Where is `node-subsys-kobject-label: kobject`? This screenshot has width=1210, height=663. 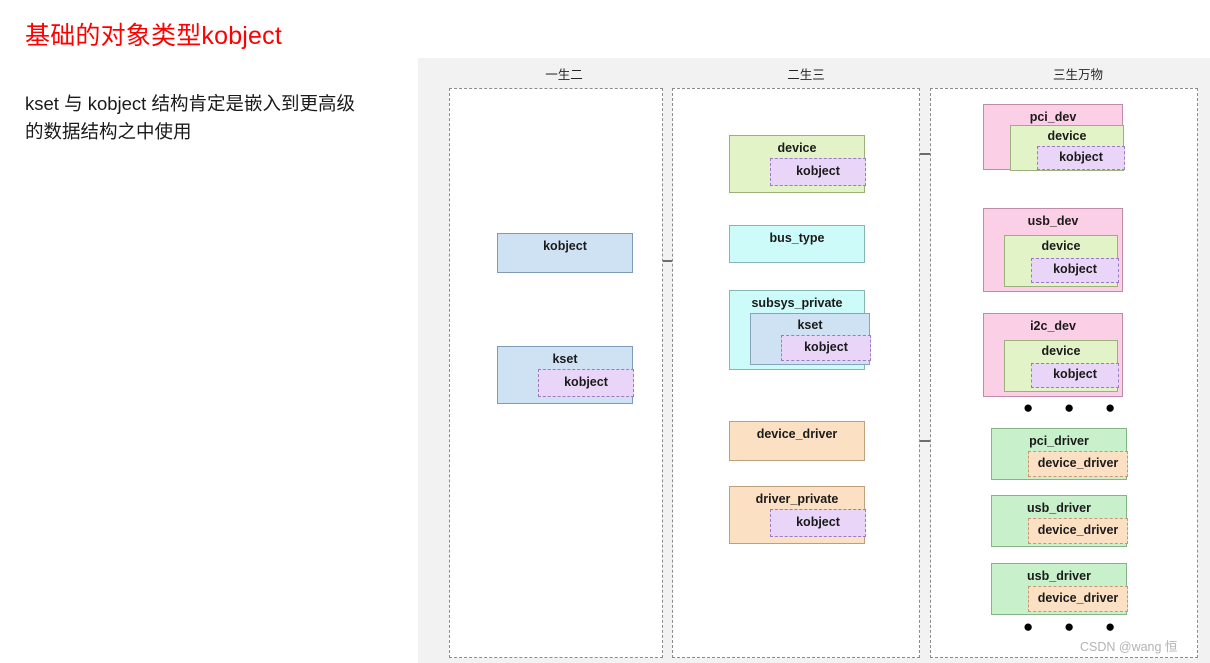 node-subsys-kobject-label: kobject is located at coordinates (826, 347).